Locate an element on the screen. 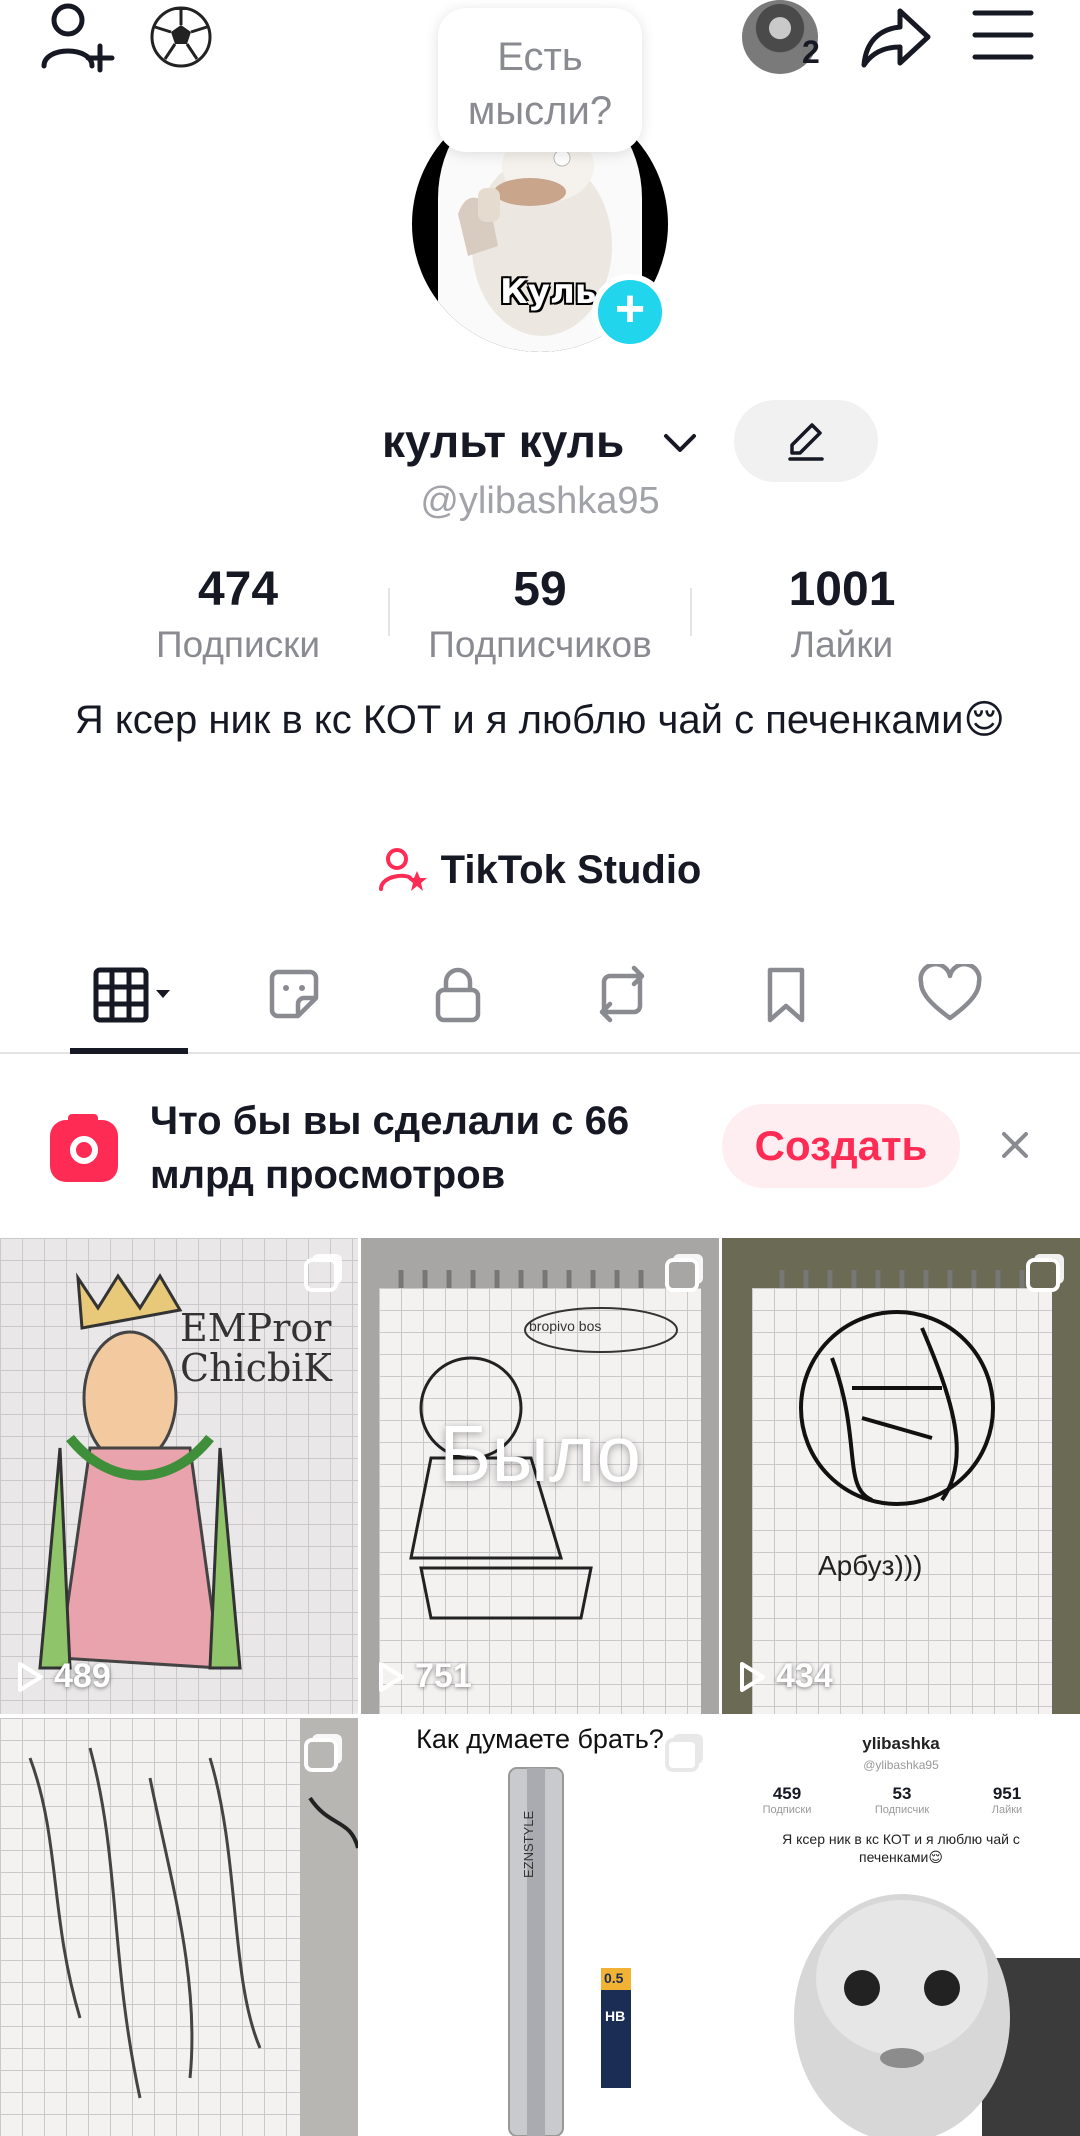 The image size is (1080, 2136). soccer-ball-icon is located at coordinates (181, 37).